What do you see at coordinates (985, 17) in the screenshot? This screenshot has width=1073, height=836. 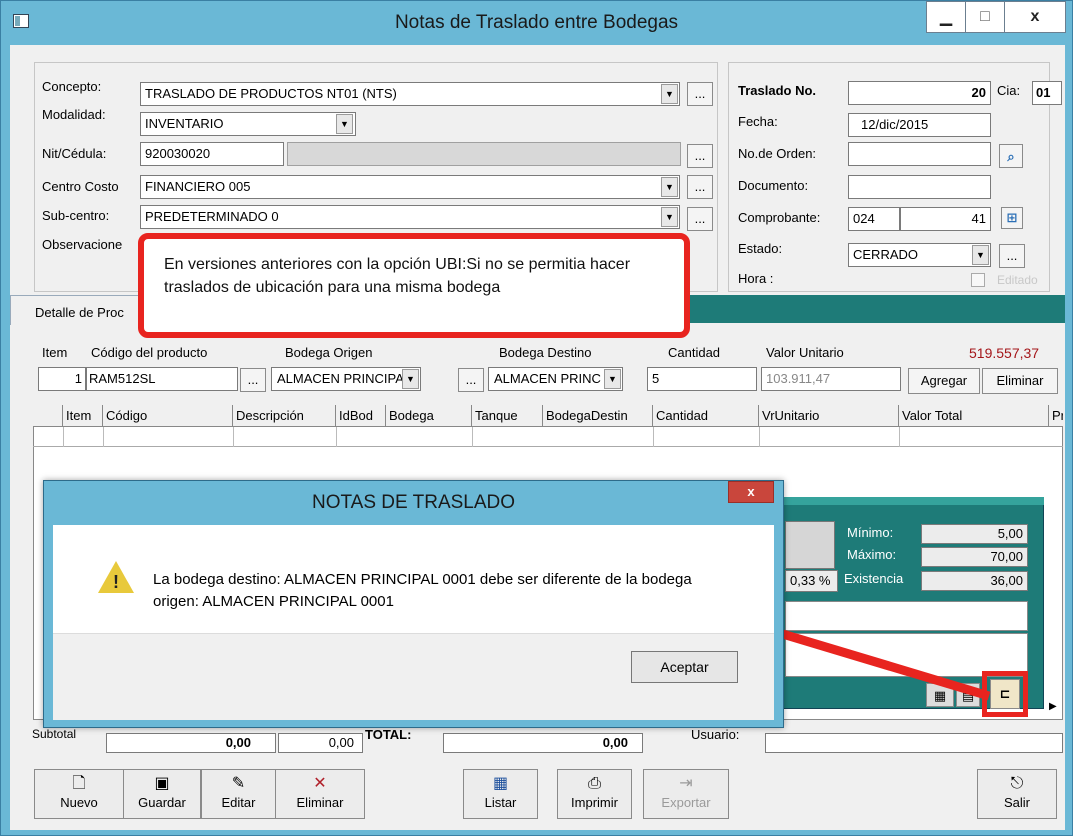 I see `maximize-button: □` at bounding box center [985, 17].